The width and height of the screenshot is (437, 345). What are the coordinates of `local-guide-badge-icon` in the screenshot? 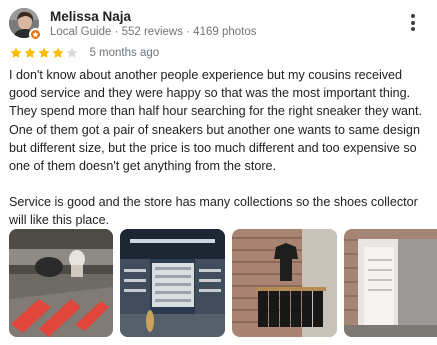 It's located at (35, 34).